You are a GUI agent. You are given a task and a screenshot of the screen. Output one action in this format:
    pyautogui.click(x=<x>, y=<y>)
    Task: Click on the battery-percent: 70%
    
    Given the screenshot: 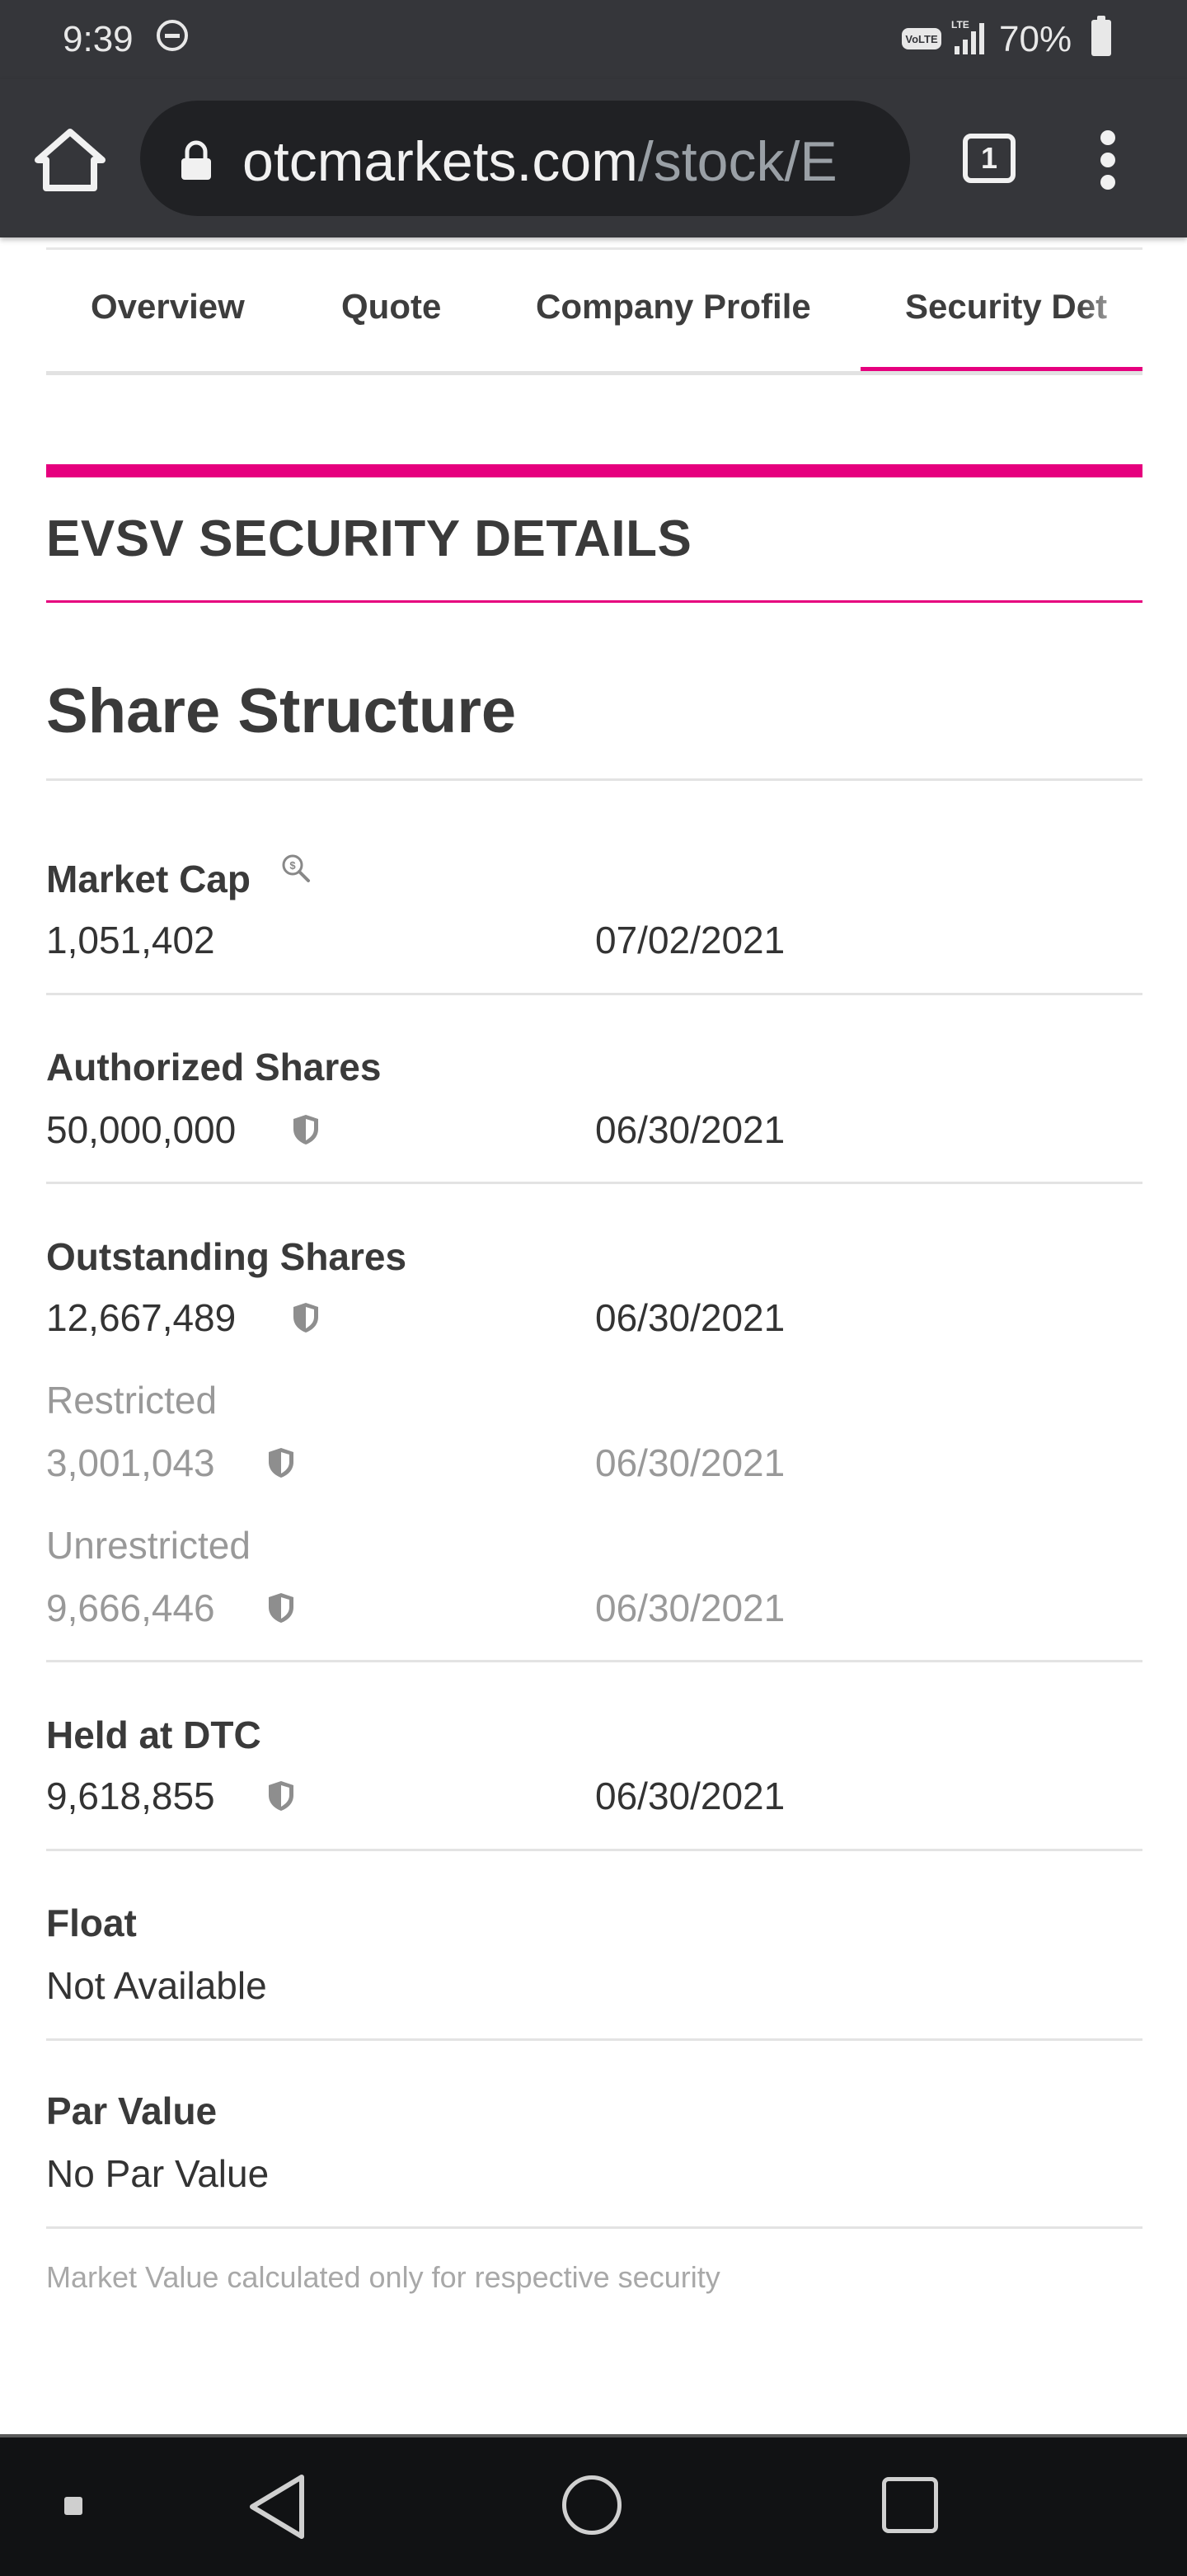 What is the action you would take?
    pyautogui.click(x=1035, y=39)
    